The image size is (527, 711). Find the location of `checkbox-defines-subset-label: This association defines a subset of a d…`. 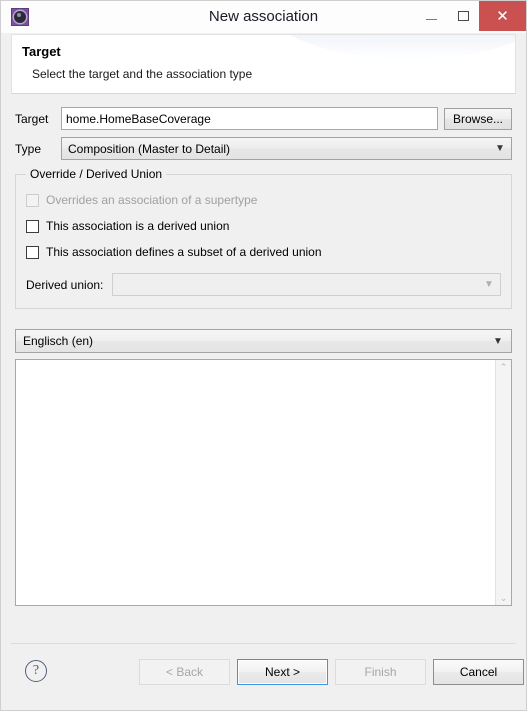

checkbox-defines-subset-label: This association defines a subset of a d… is located at coordinates (184, 252).